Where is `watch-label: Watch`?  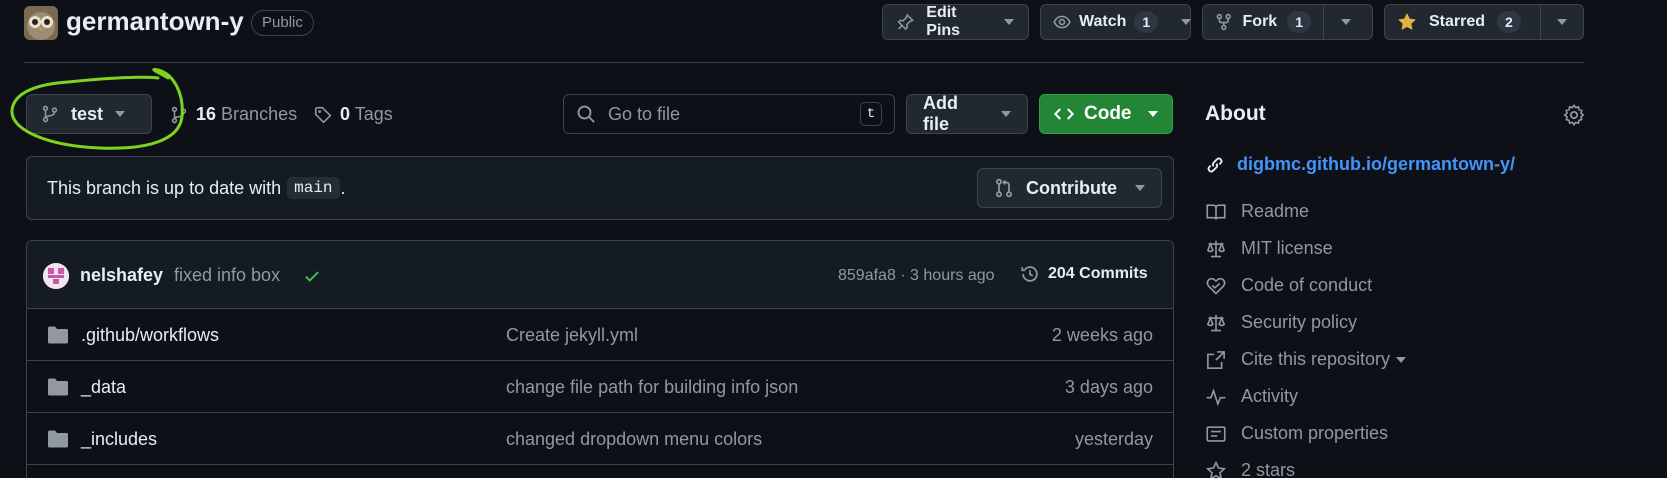 watch-label: Watch is located at coordinates (1103, 21).